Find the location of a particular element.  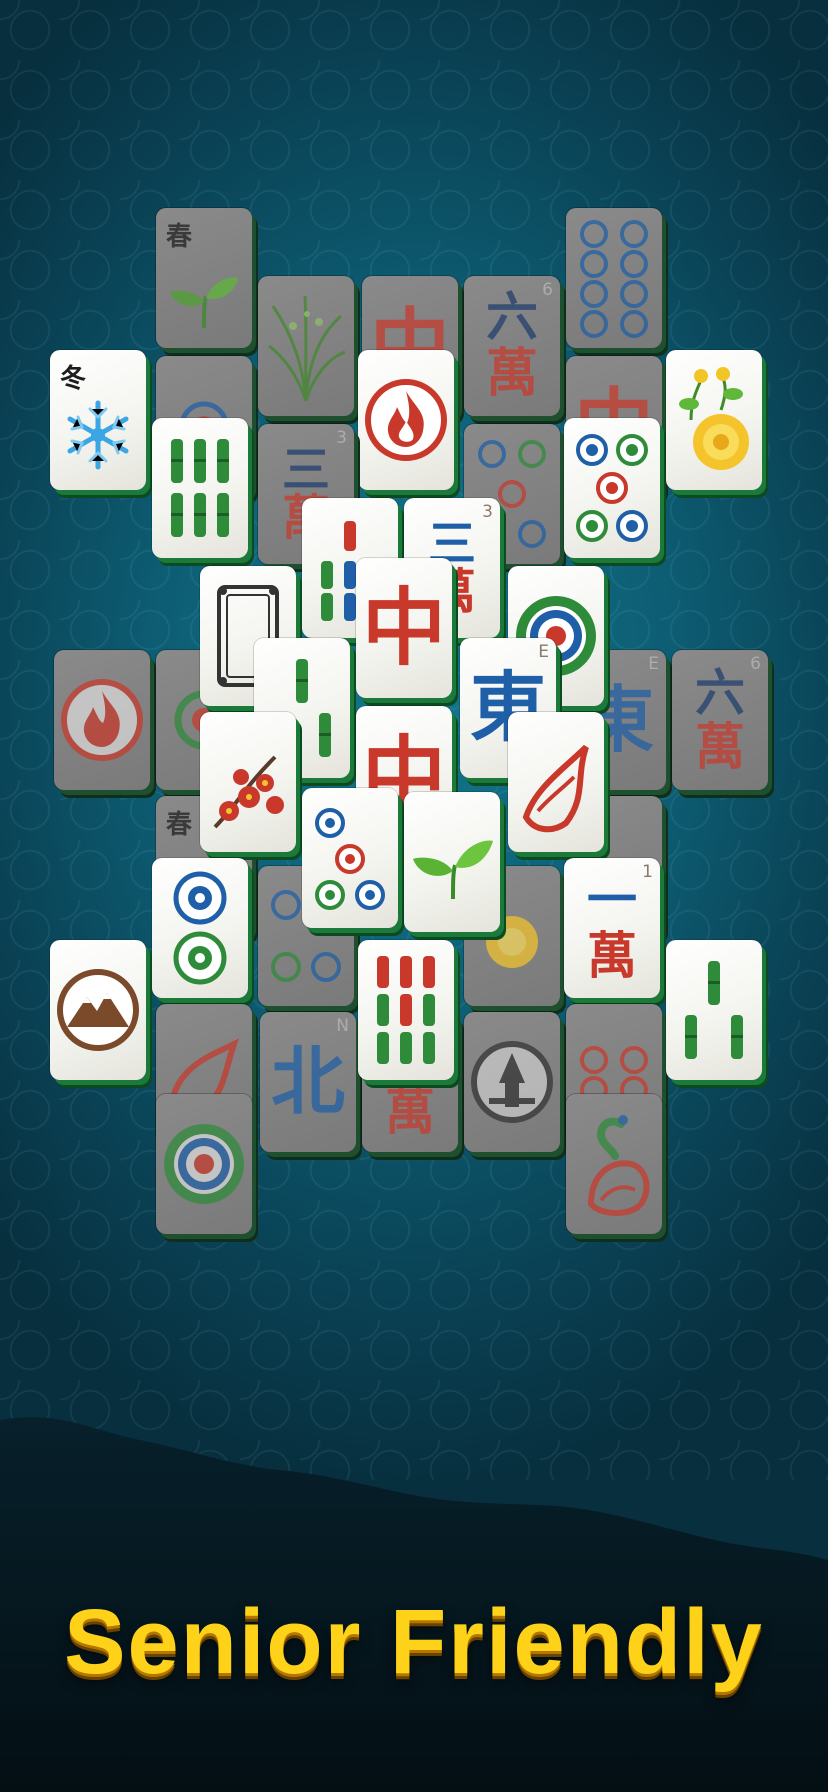

tile-red-dragon-top: 中 is located at coordinates (408, 633).